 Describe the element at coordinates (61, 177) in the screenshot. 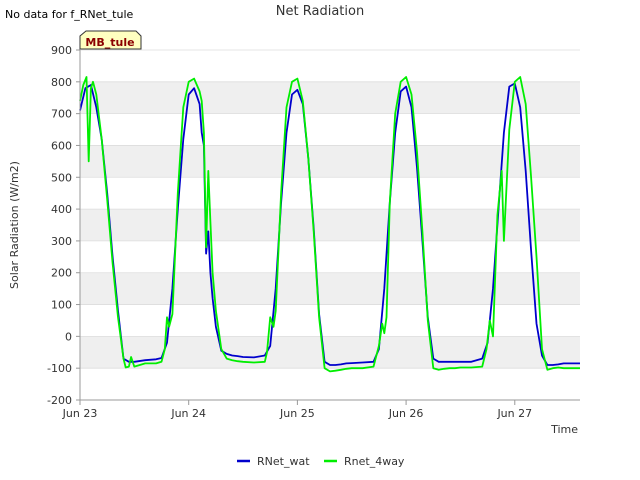

I see `y-tick-label: 500` at that location.